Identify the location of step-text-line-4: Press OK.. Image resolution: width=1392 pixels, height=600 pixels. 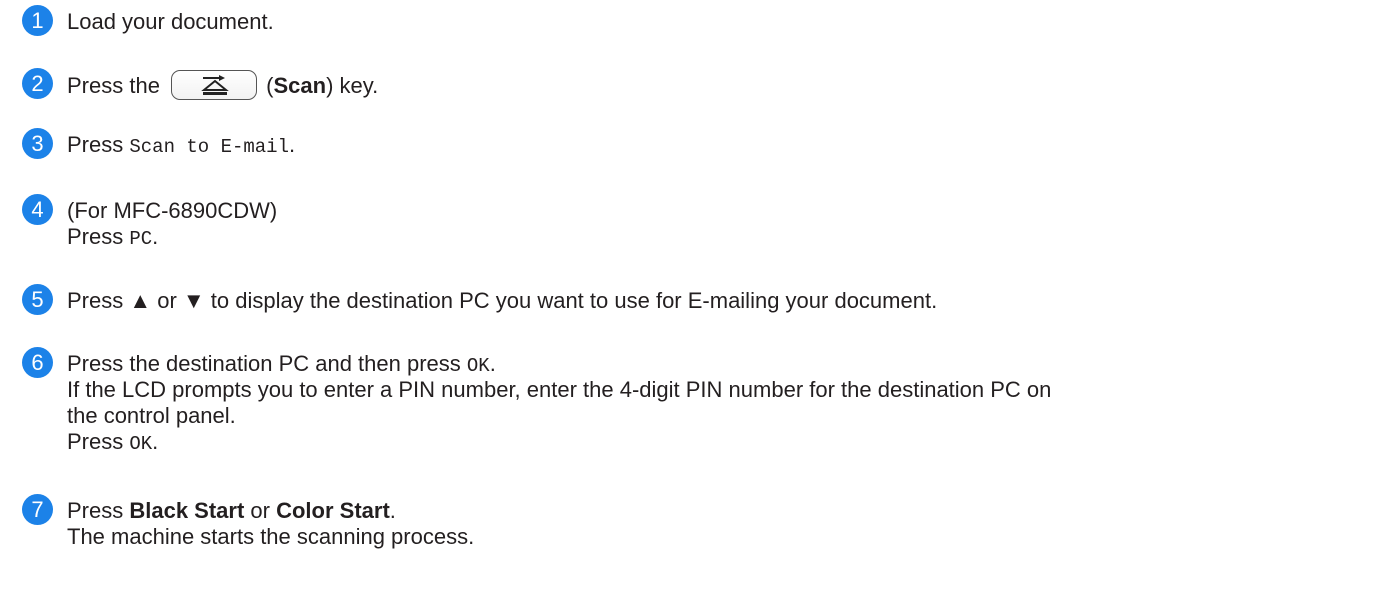
(112, 443).